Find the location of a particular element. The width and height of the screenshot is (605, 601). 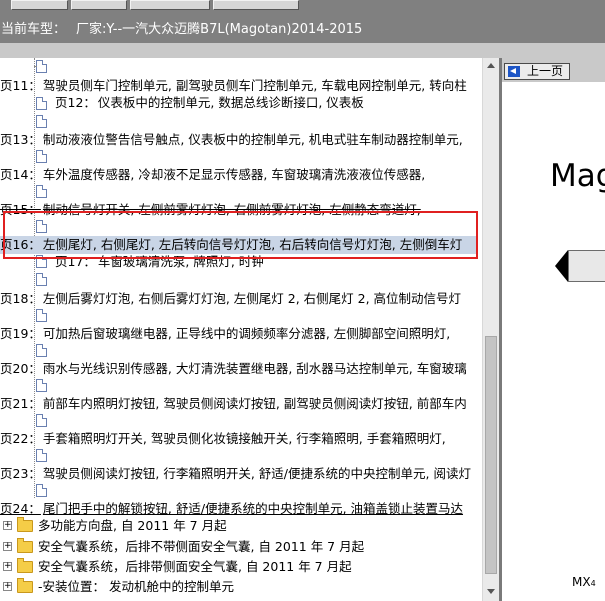

diagram-code: MX4 is located at coordinates (584, 582).